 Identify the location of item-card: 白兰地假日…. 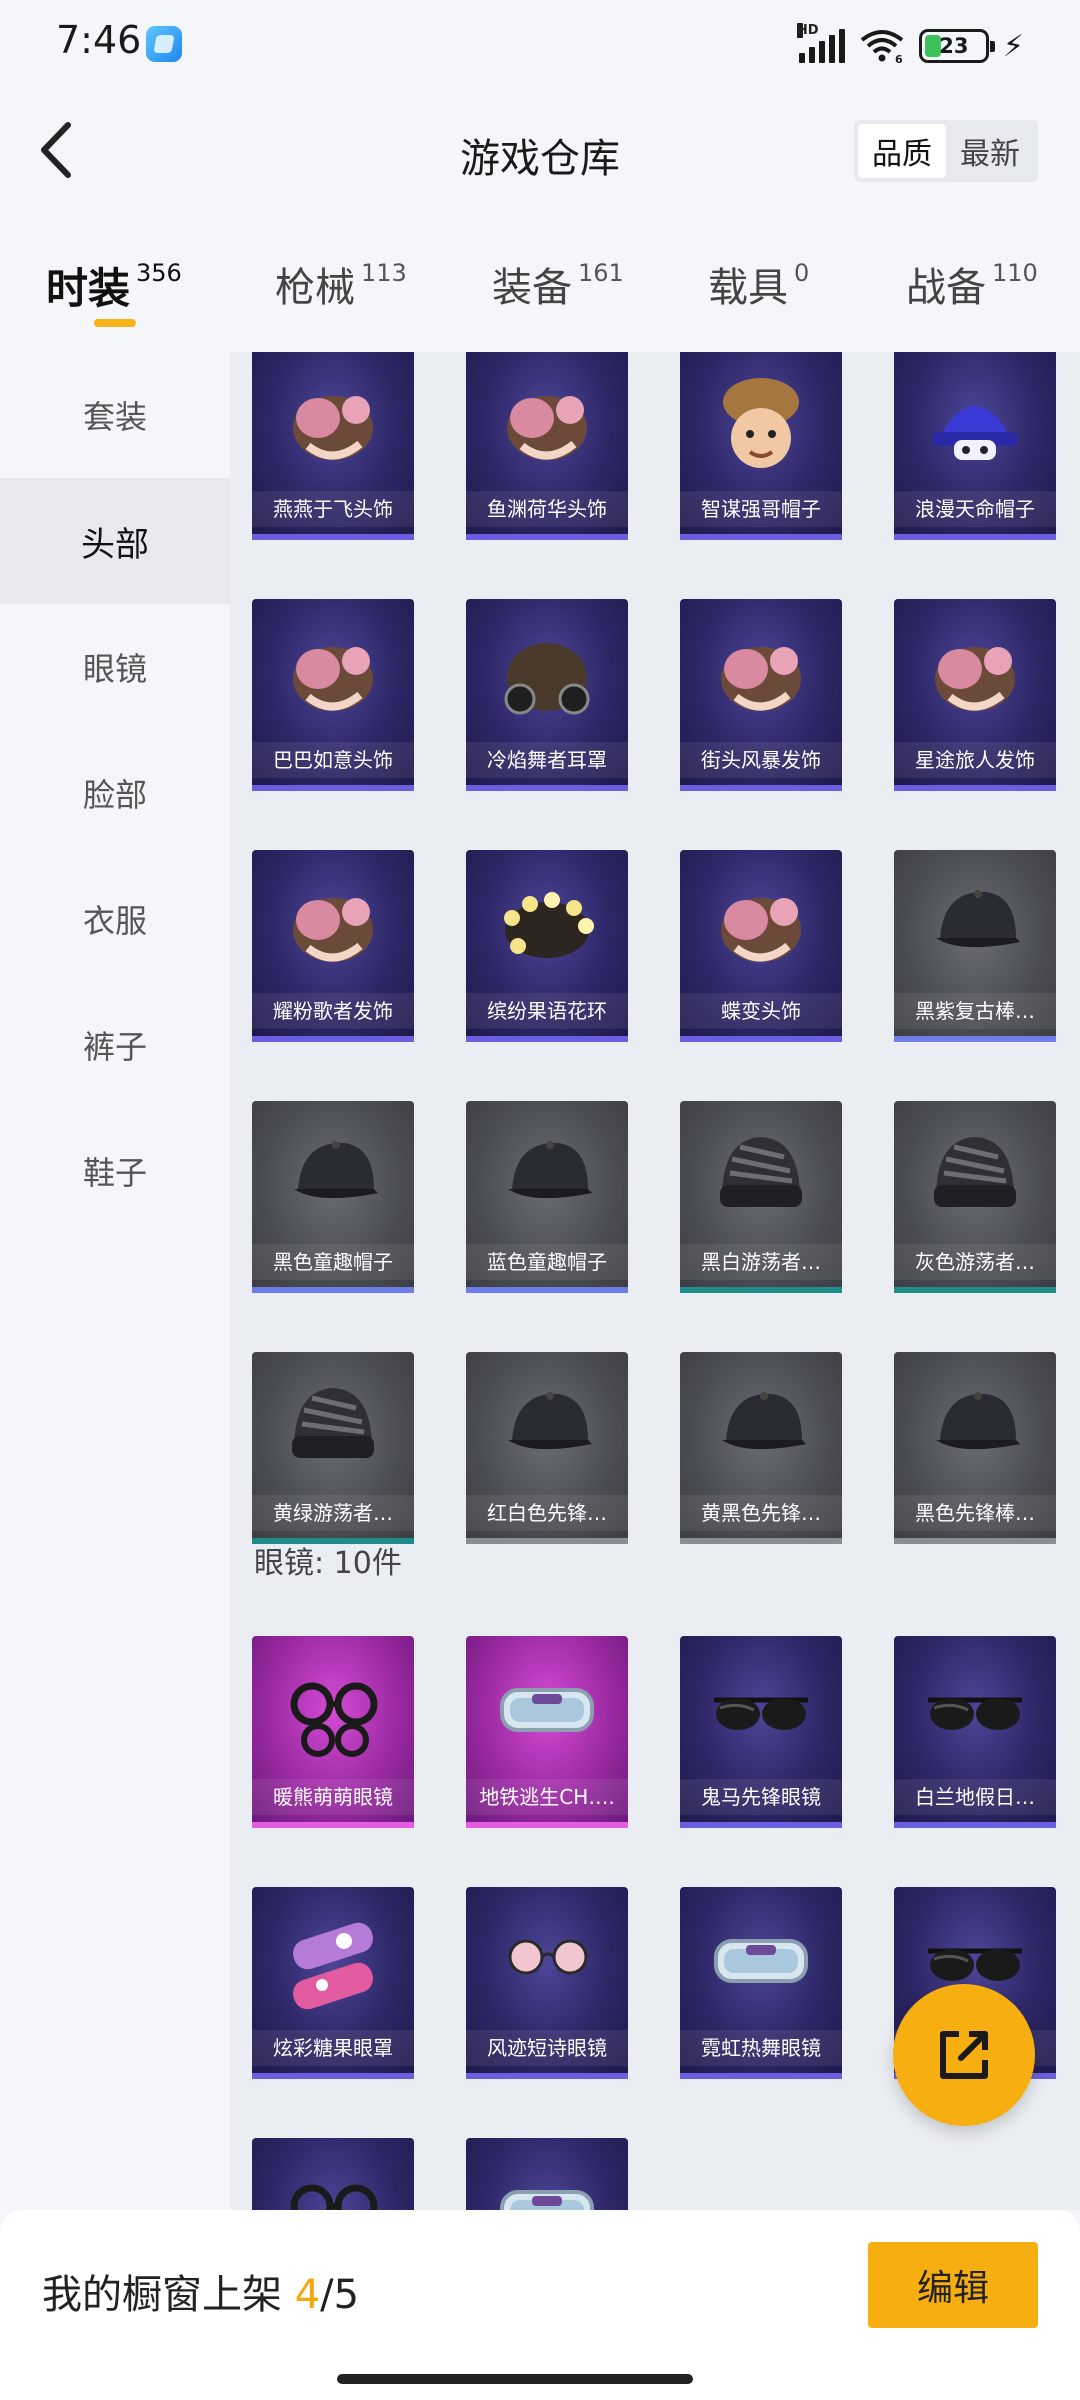
(975, 1734).